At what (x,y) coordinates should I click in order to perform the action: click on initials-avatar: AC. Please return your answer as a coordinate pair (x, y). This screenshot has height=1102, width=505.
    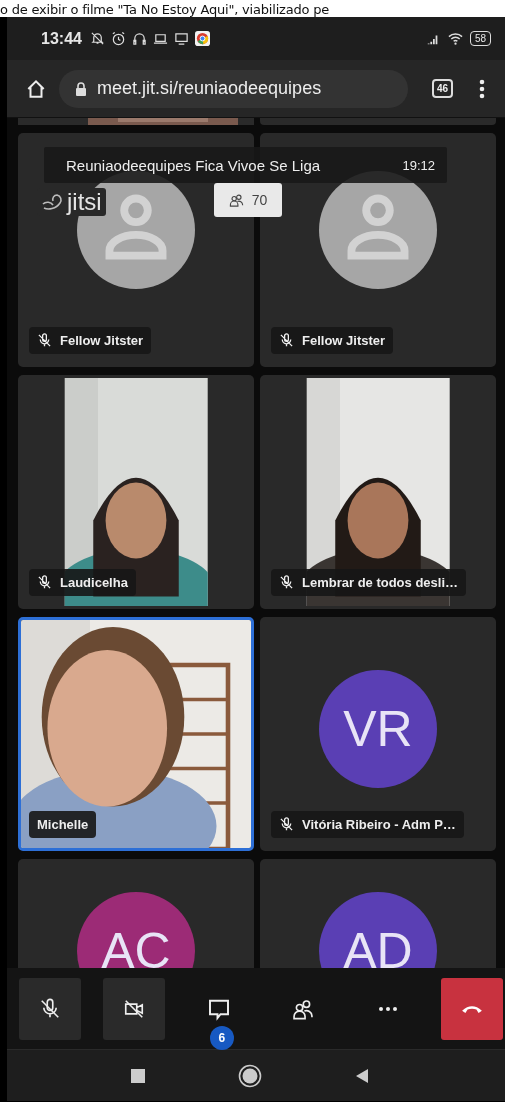
    Looking at the image, I should click on (136, 930).